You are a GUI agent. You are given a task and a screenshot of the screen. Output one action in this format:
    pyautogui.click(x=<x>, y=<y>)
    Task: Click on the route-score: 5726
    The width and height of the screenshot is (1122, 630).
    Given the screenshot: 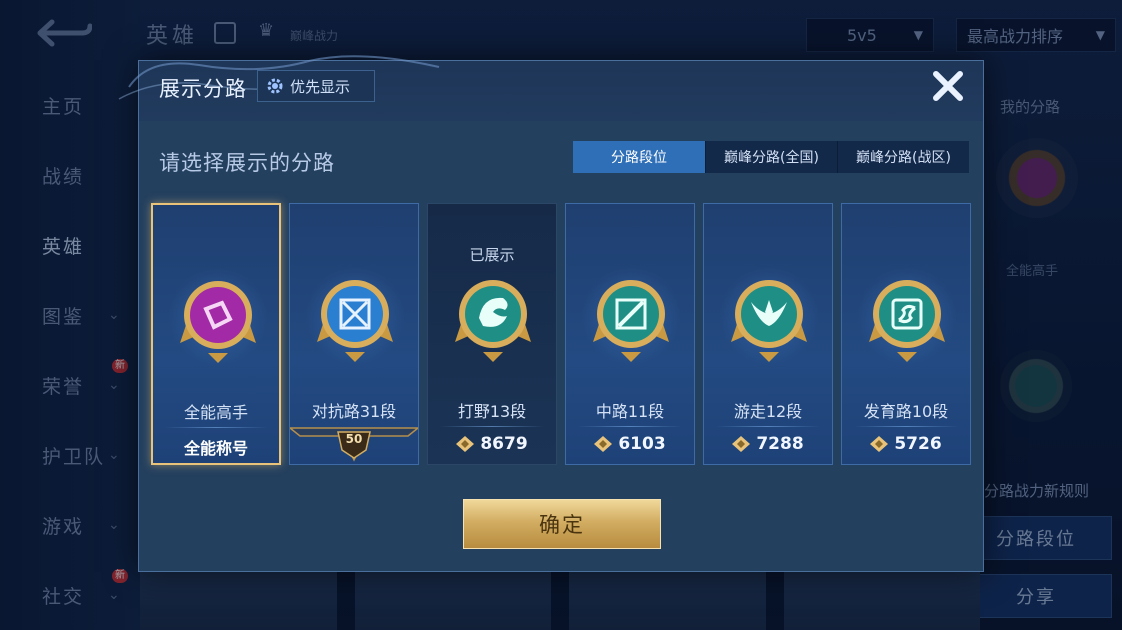 What is the action you would take?
    pyautogui.click(x=906, y=444)
    